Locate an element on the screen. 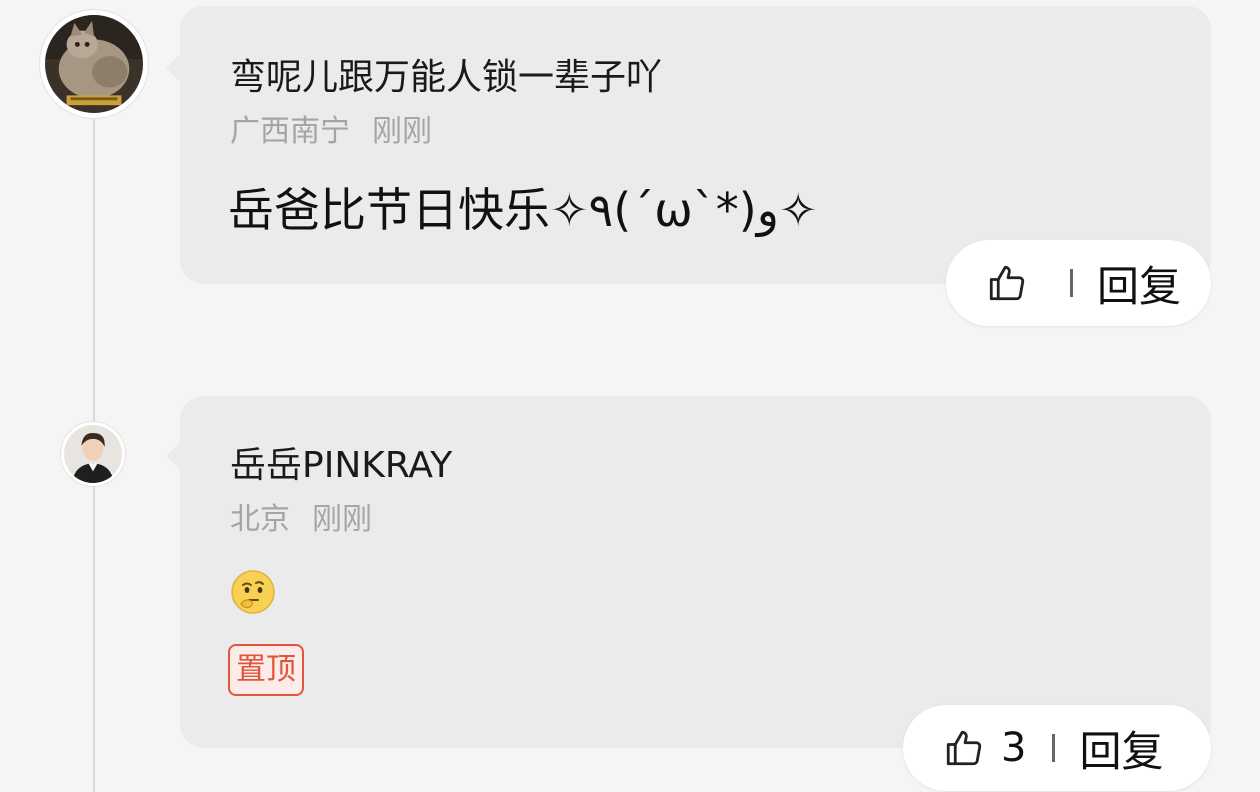 This screenshot has height=792, width=1260. comment-meta: 广西南宁 刚刚 is located at coordinates (331, 128).